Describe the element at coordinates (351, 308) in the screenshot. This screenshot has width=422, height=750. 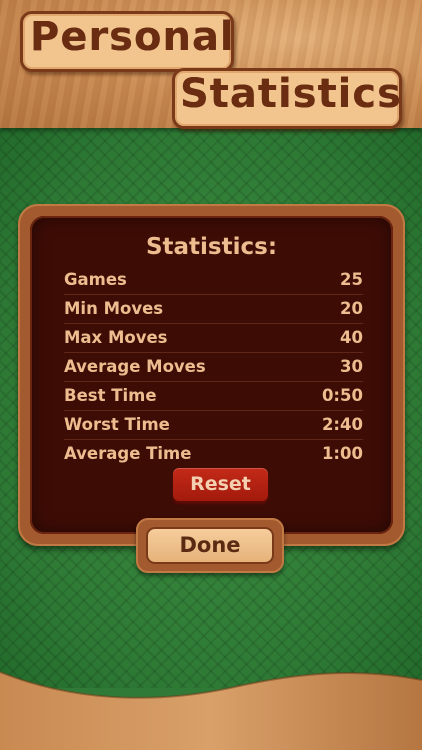
I see `stat-value: 20` at that location.